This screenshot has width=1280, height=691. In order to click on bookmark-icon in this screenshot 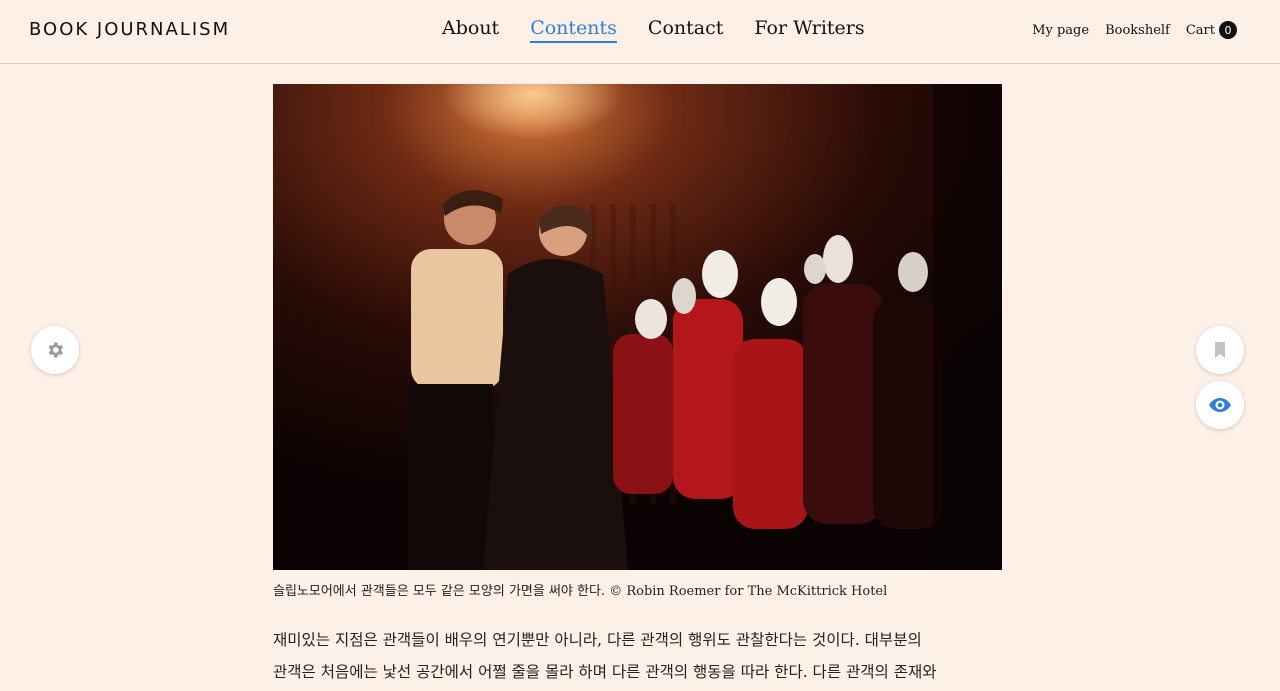, I will do `click(1220, 350)`.